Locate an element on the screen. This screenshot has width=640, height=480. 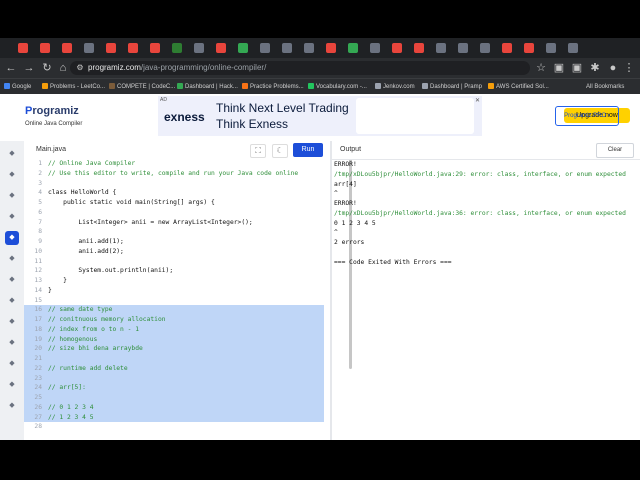
bookmark-item: Dashboard | Pramp is located at coordinates (452, 87).